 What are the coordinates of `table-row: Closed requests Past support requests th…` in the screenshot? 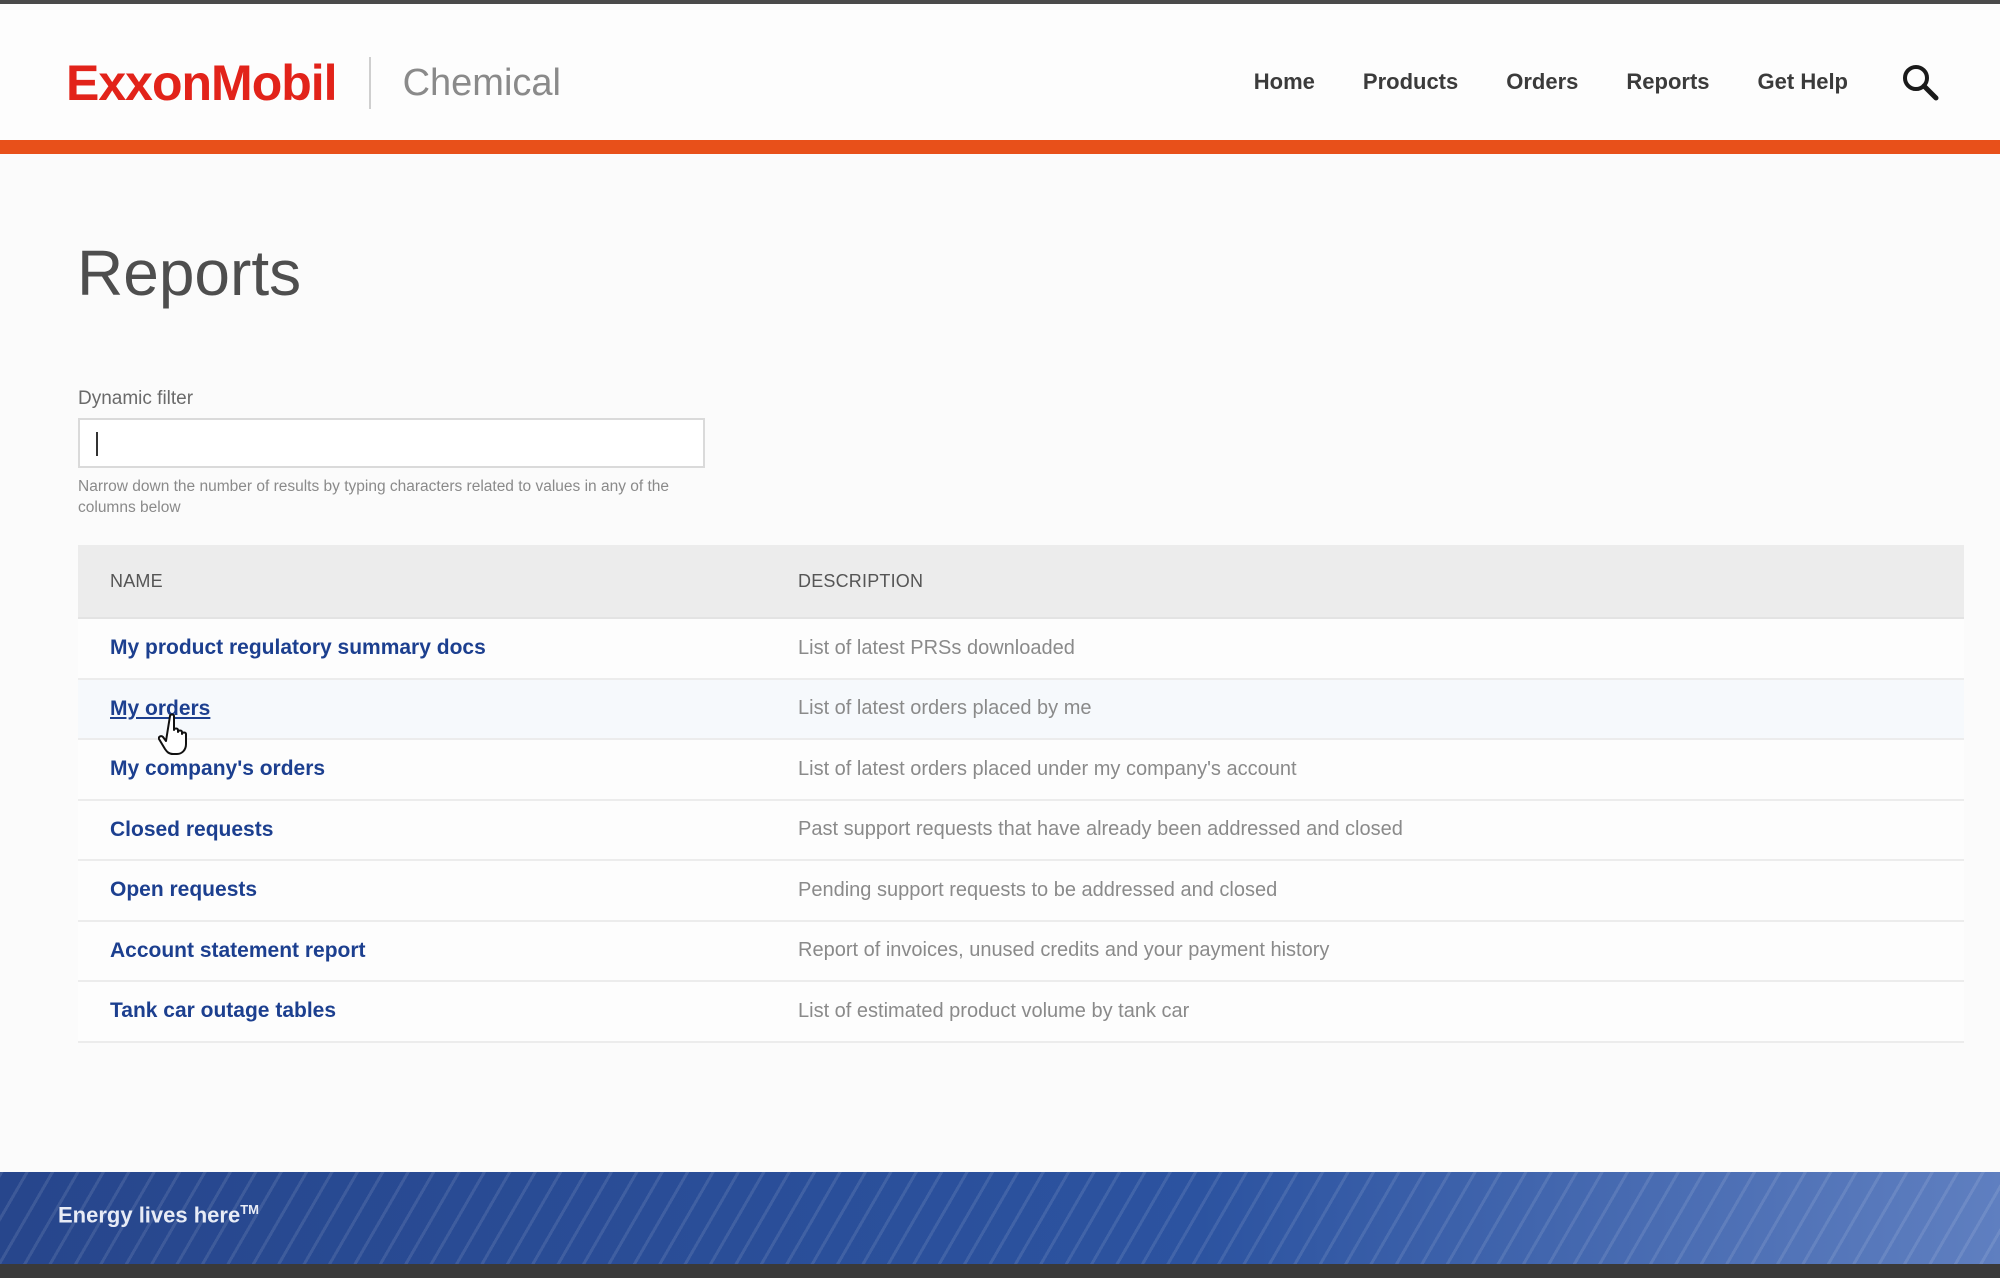 It's located at (1021, 830).